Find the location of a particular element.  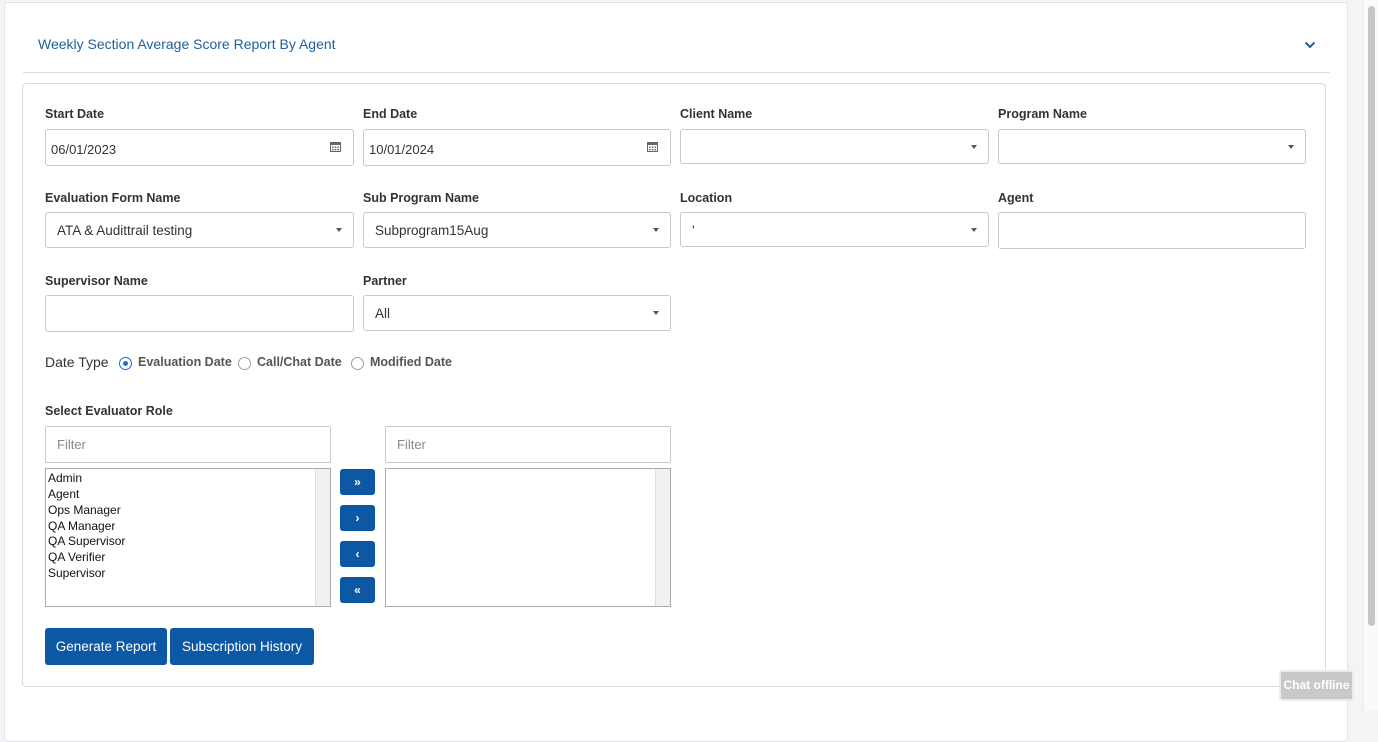

supervisor-name-input is located at coordinates (199, 313).